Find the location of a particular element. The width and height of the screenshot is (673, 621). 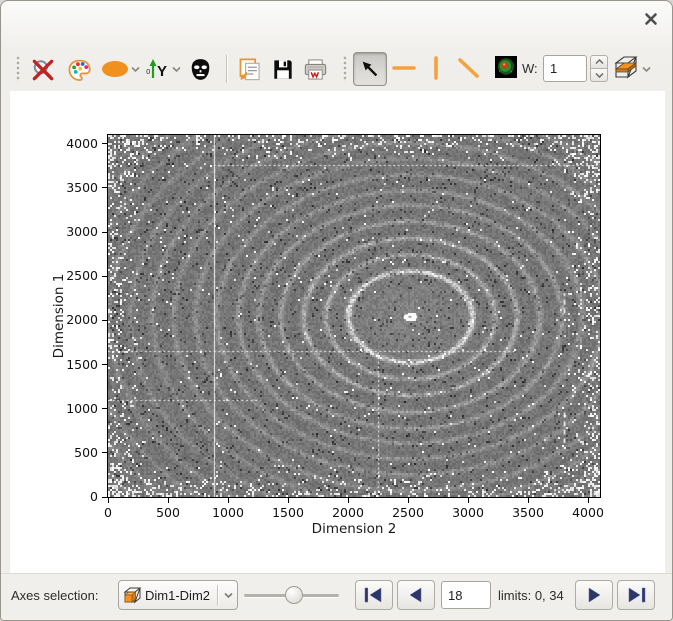

x-tick-label: 3500 is located at coordinates (528, 512).